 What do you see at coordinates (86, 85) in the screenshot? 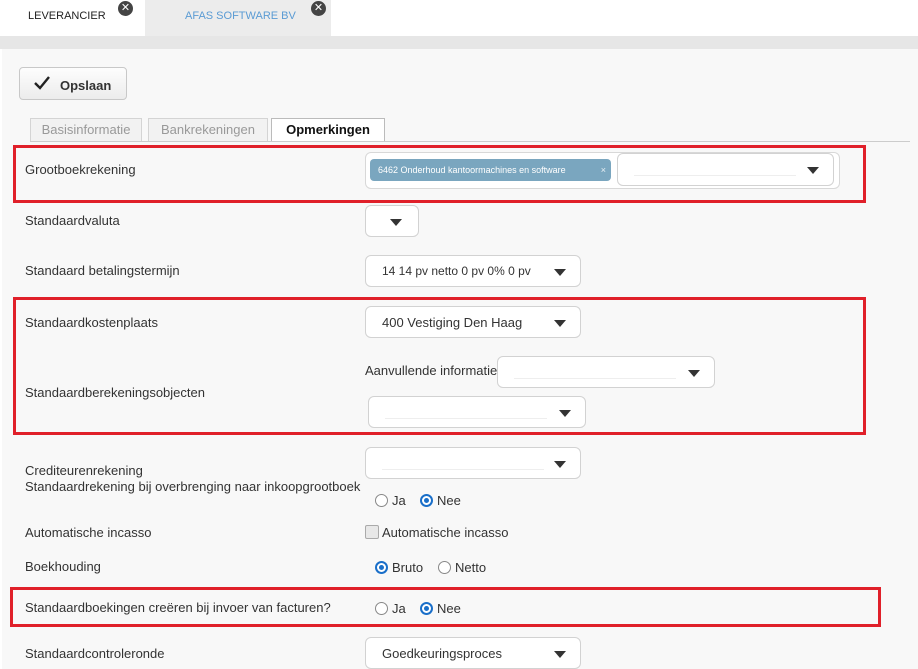
I see `save-button-label: Opslaan` at bounding box center [86, 85].